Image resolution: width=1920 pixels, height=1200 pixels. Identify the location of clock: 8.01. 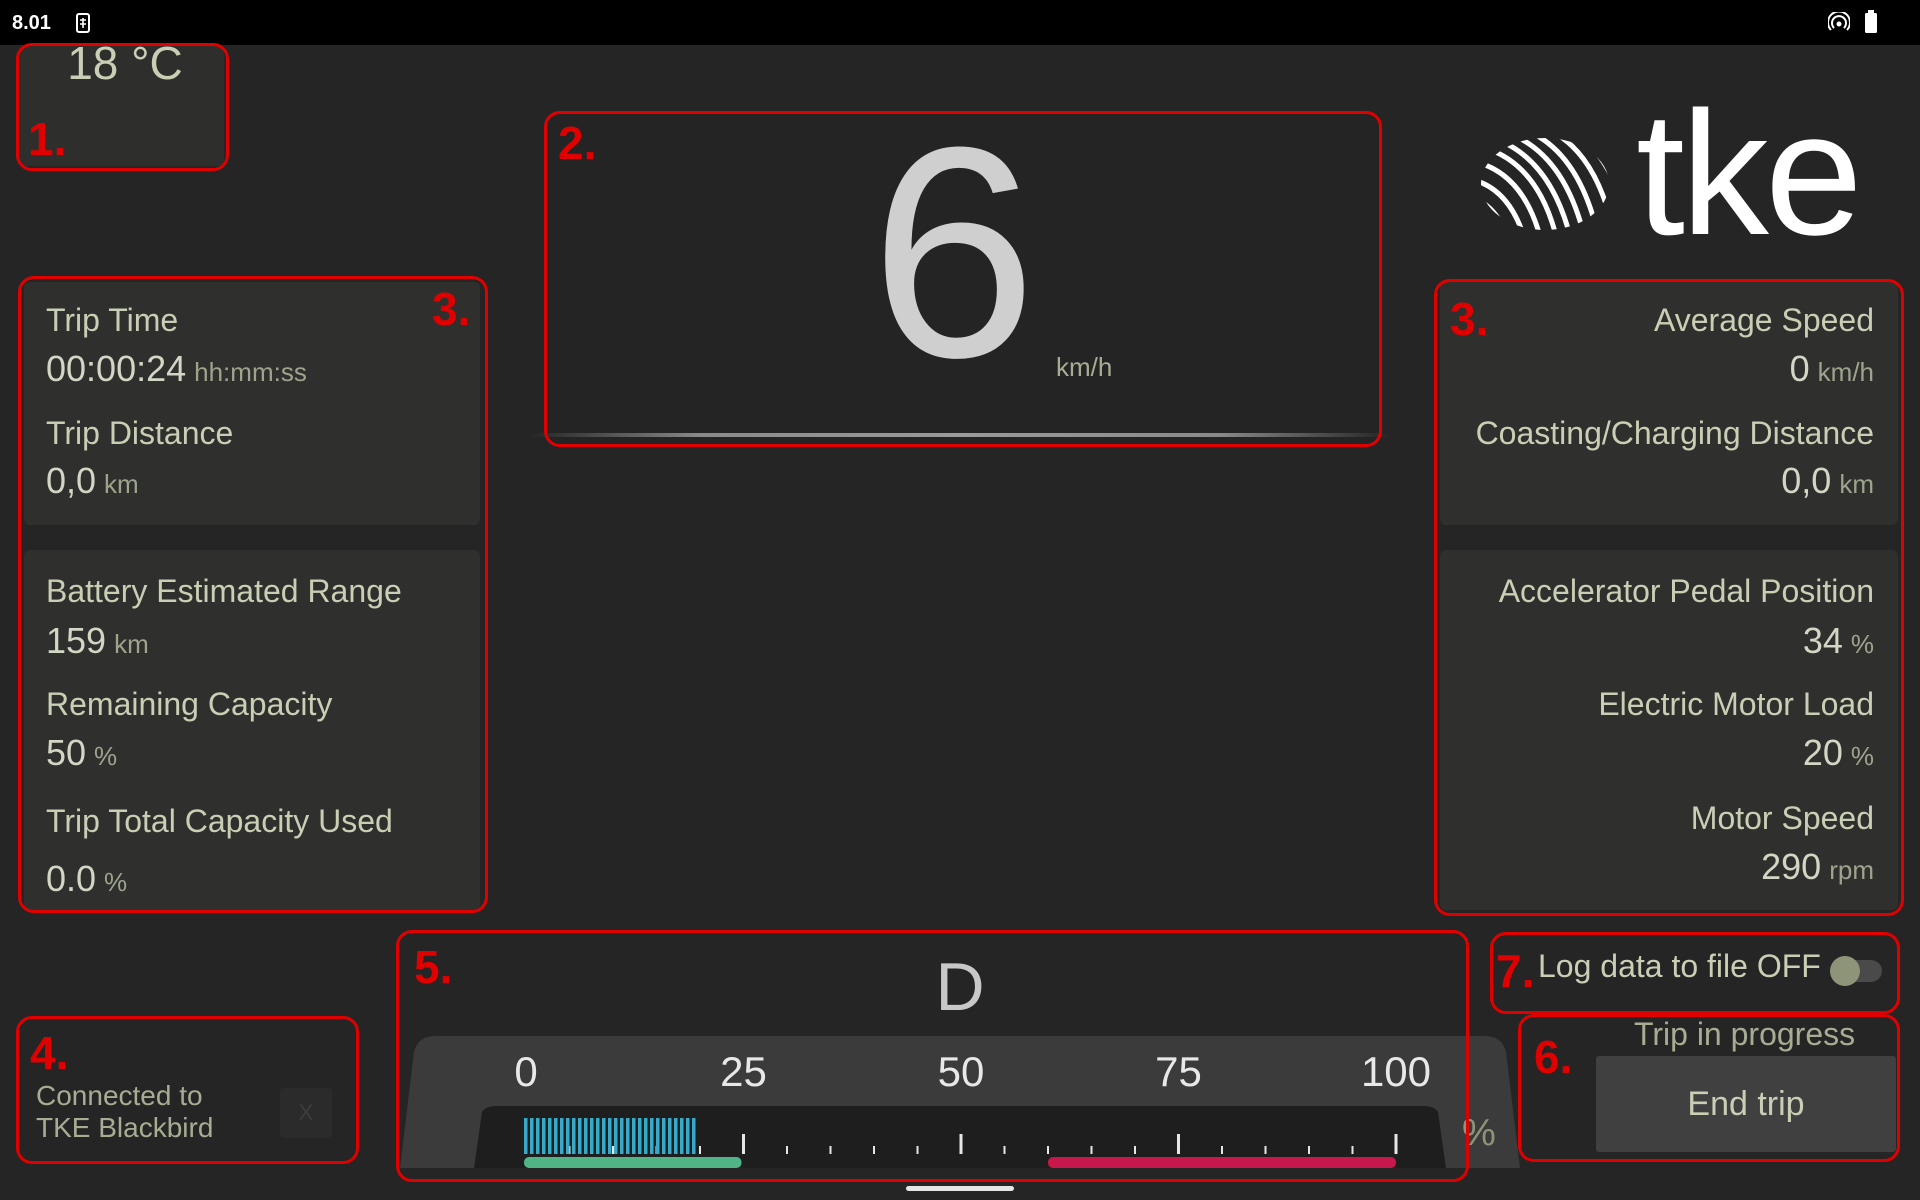
(31, 23).